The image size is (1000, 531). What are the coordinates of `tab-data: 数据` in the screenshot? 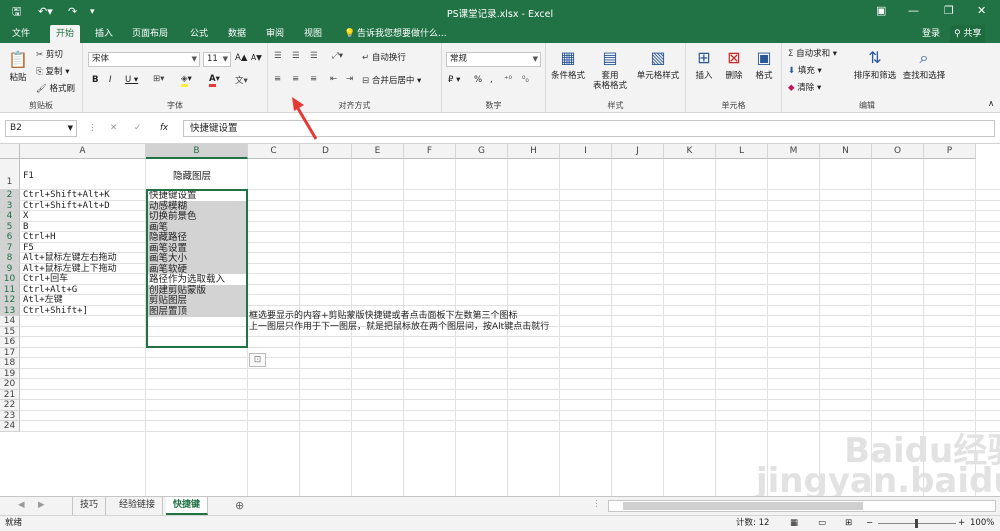 It's located at (237, 34).